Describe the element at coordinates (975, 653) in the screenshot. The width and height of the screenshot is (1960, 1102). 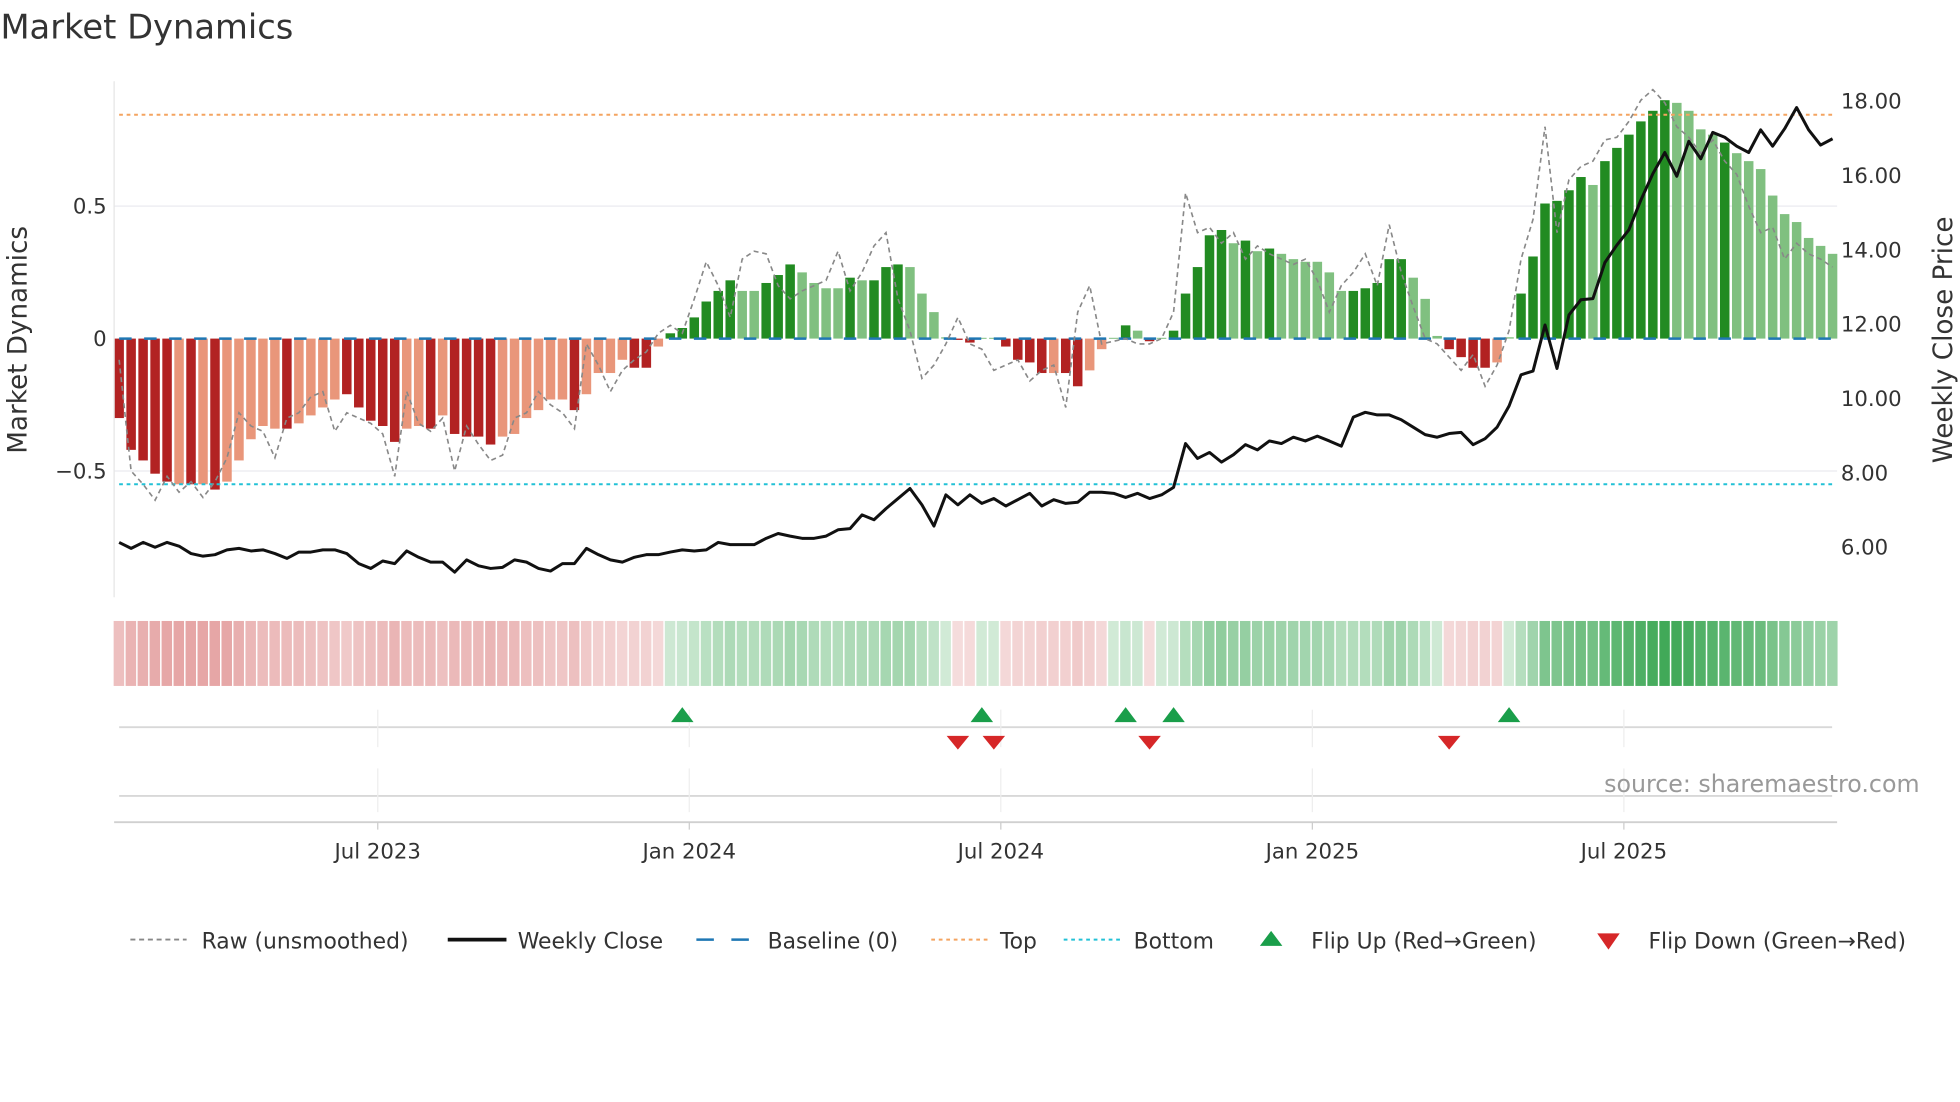
I see `regime-strip` at that location.